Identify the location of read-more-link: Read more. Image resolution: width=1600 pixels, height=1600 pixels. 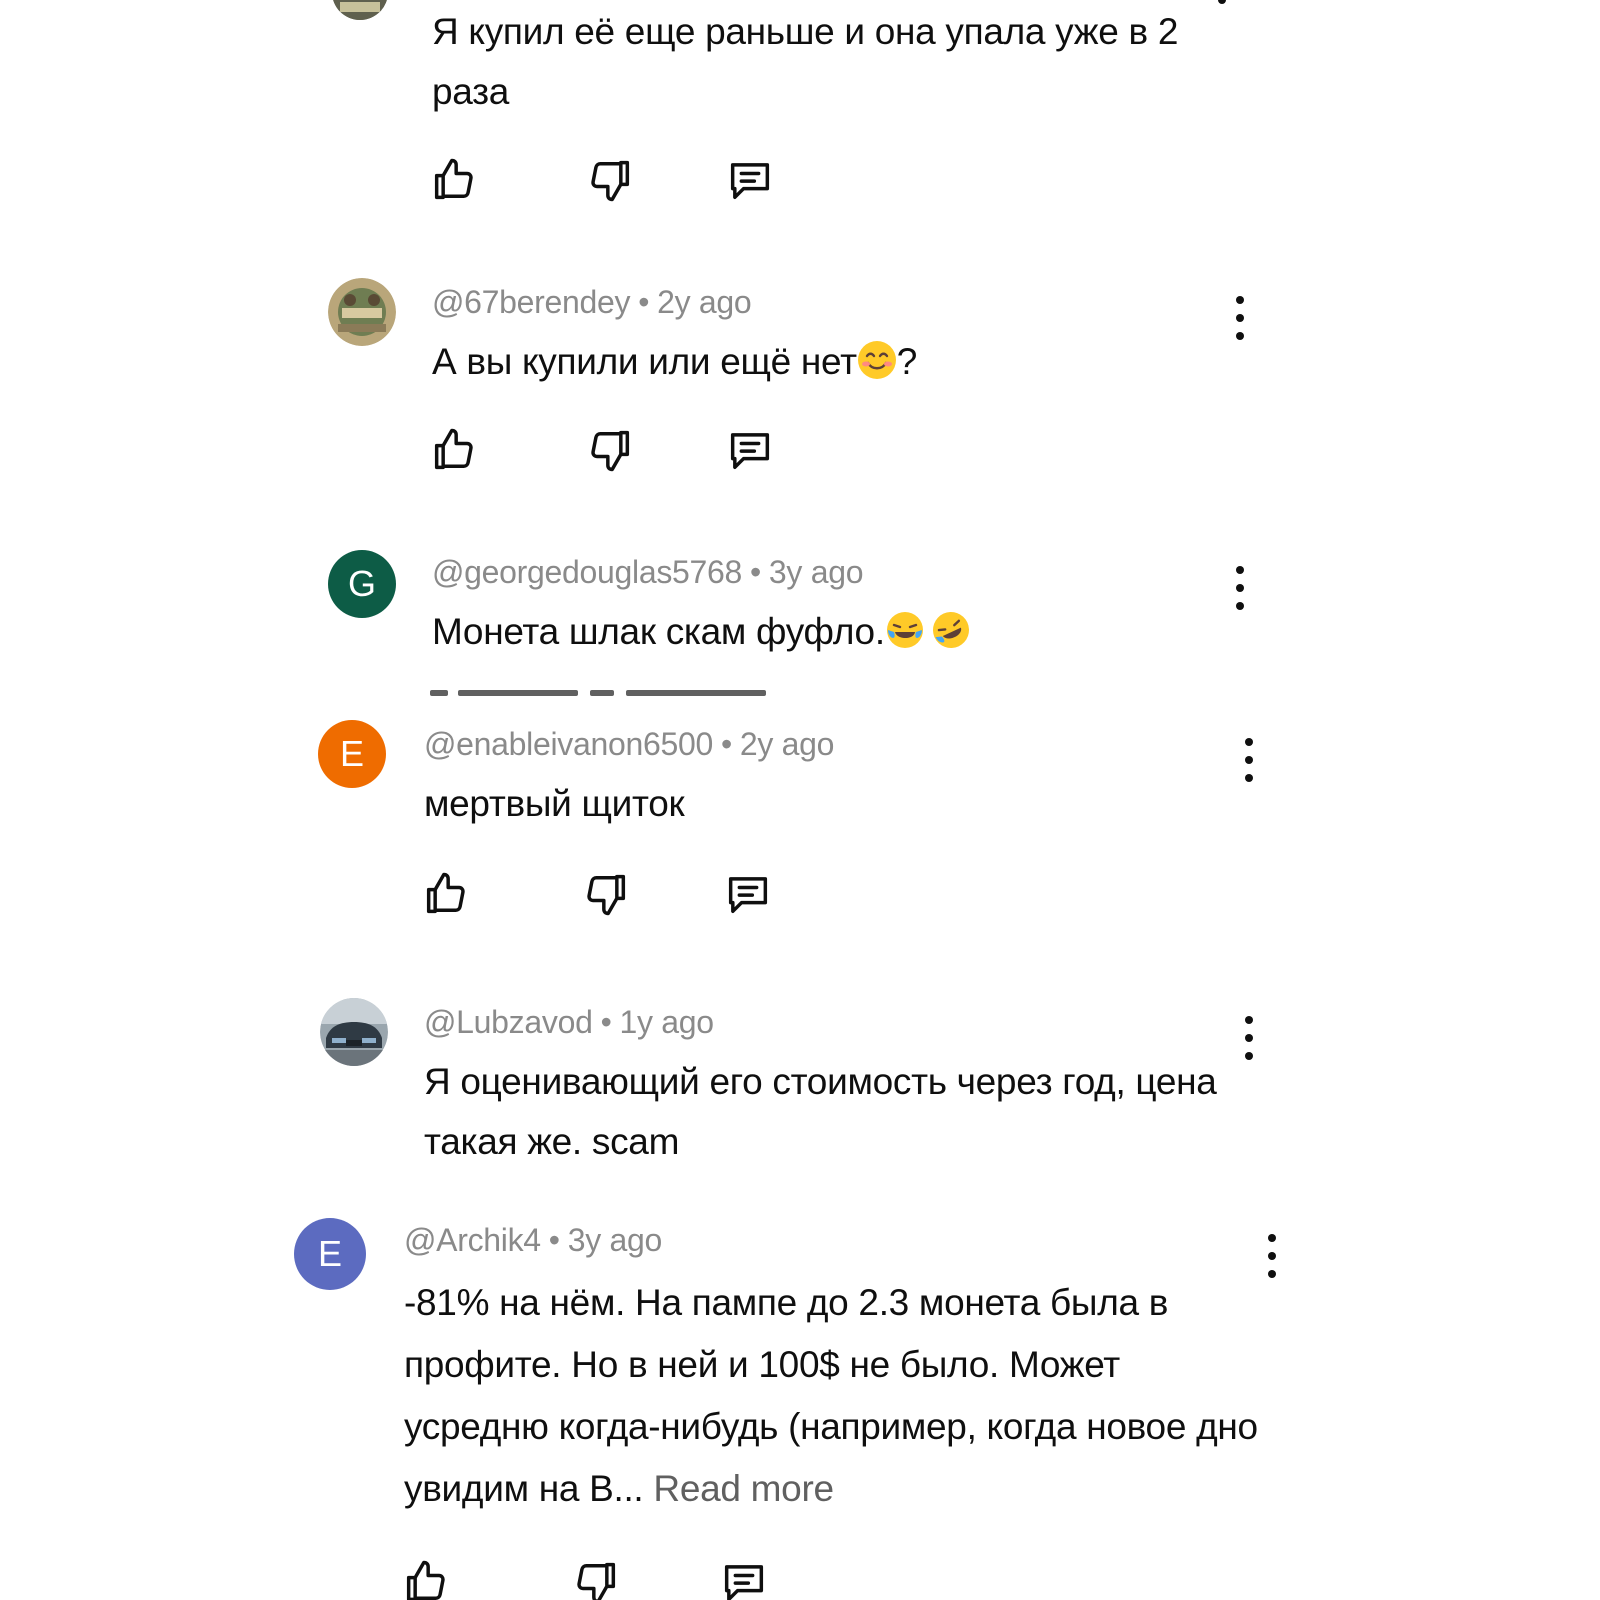
(743, 1488).